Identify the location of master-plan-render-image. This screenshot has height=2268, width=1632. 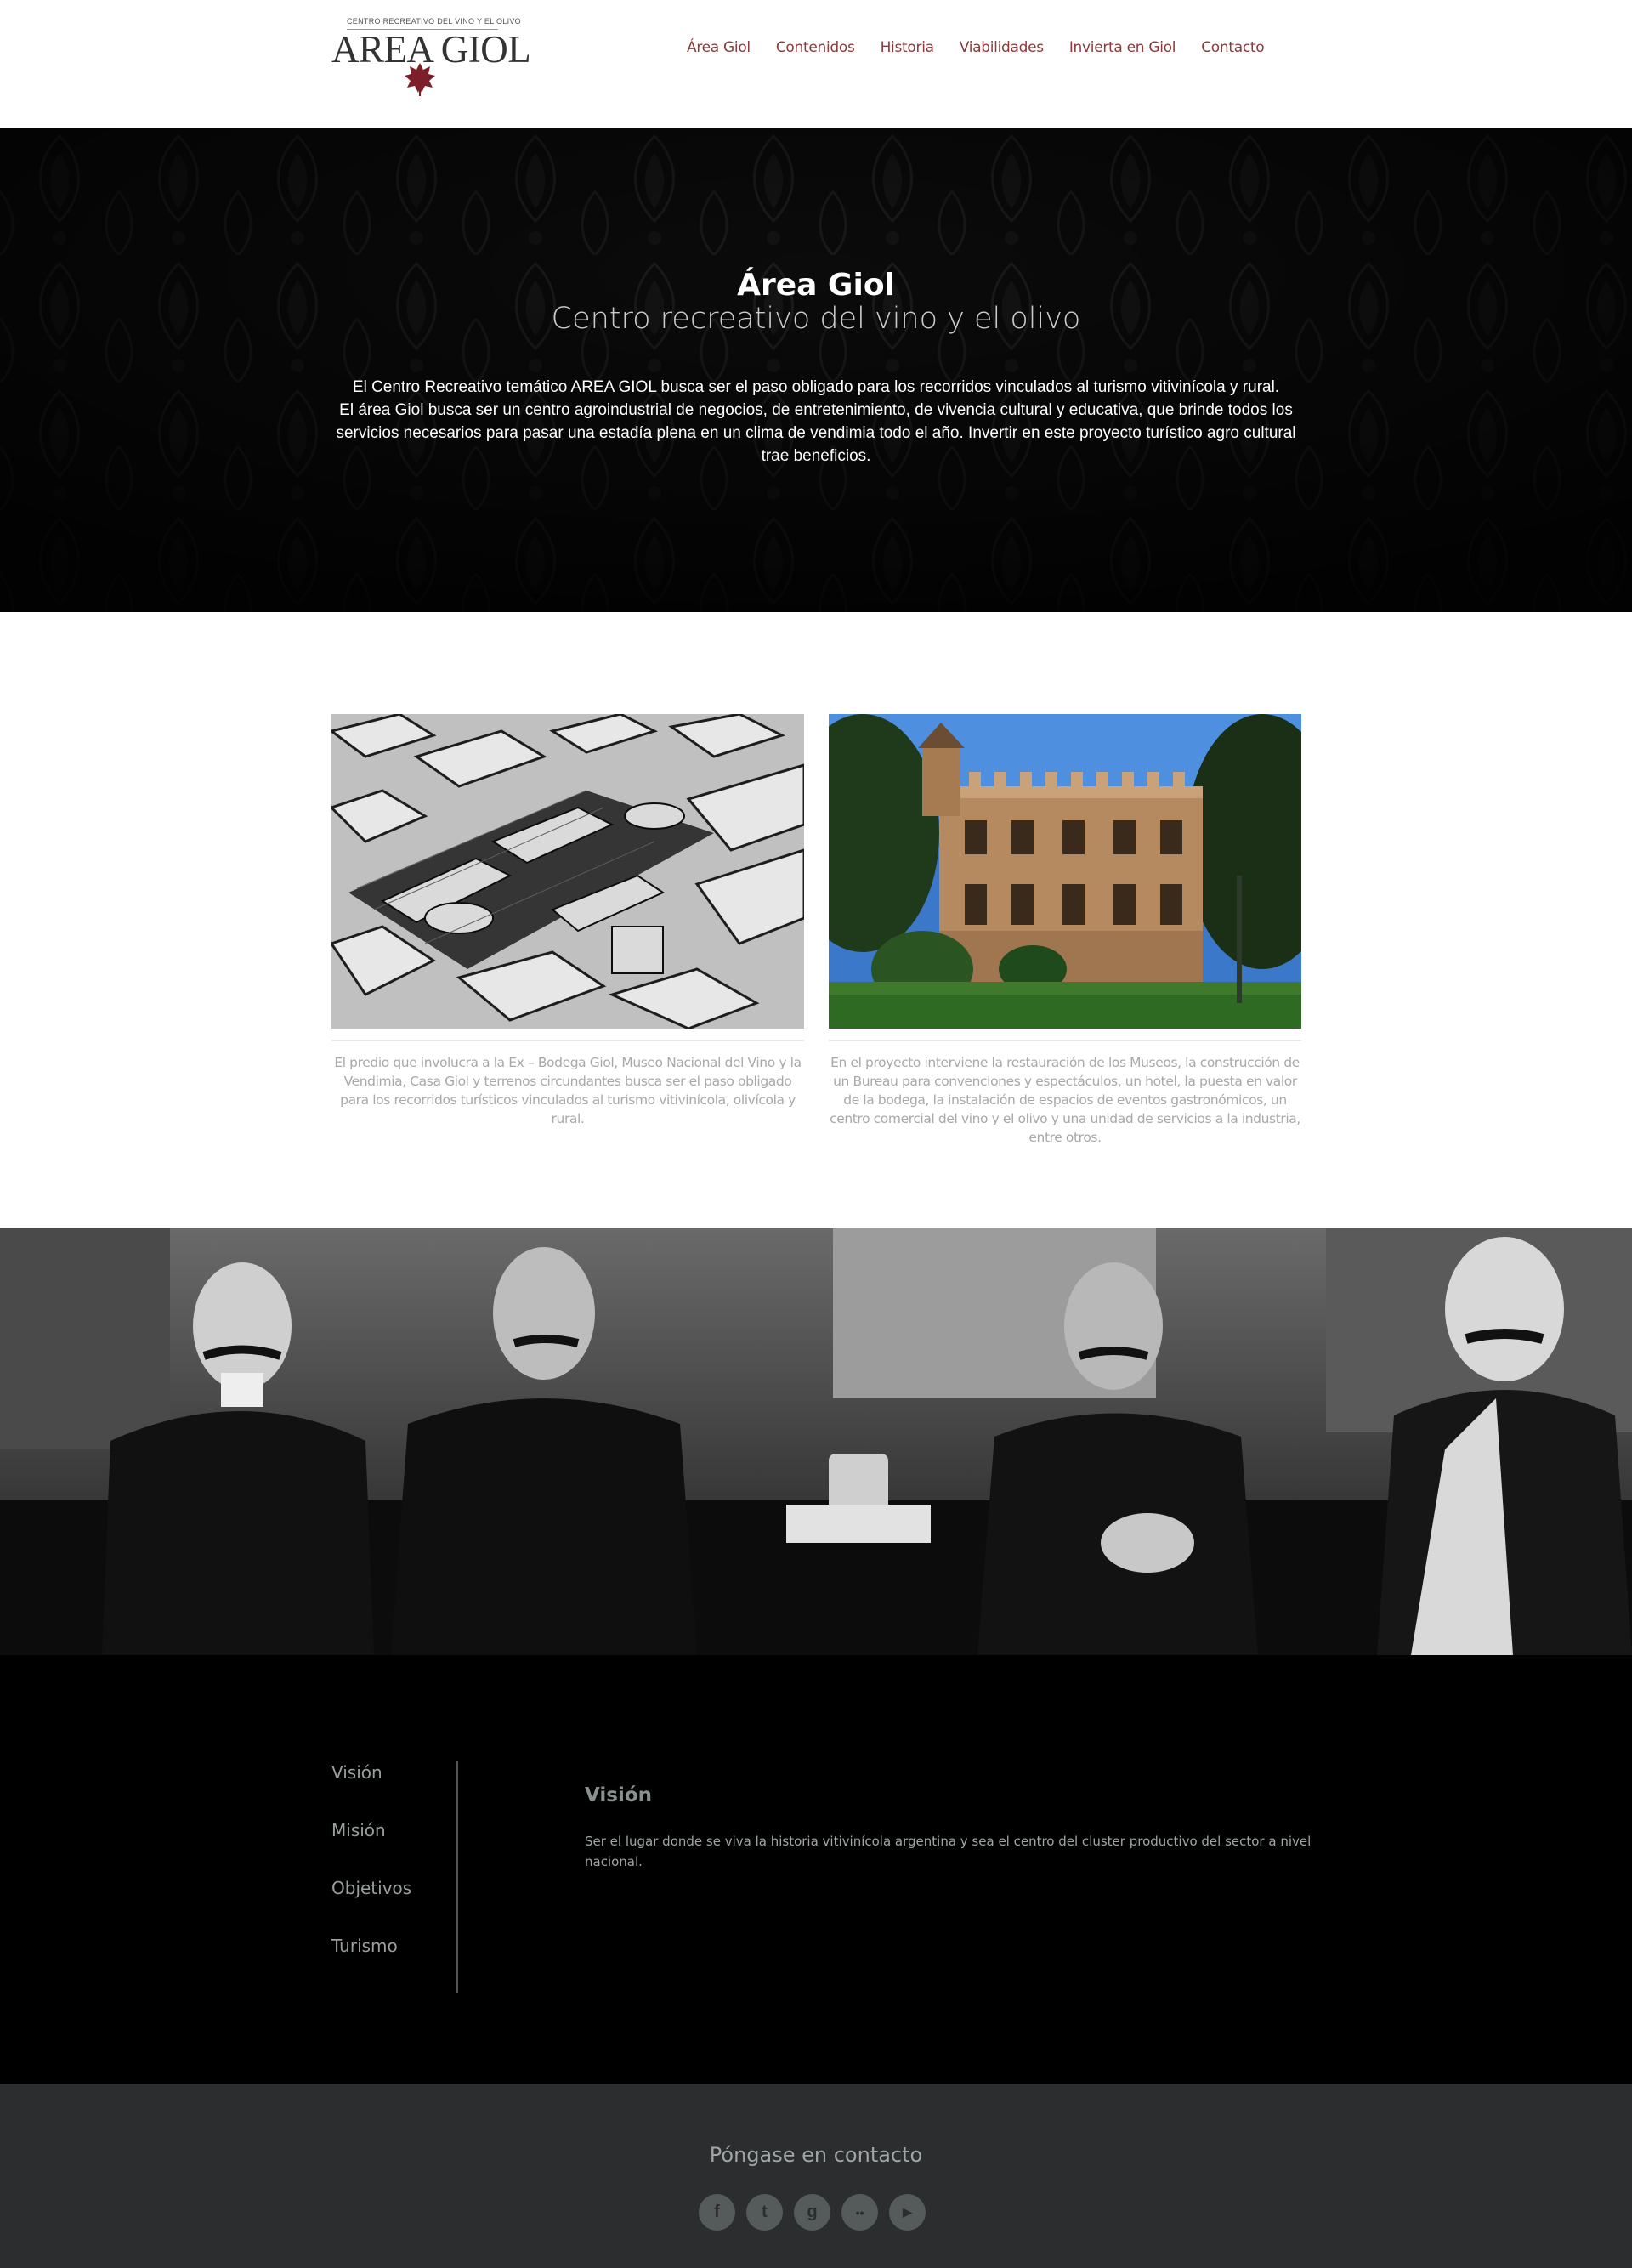
(568, 871).